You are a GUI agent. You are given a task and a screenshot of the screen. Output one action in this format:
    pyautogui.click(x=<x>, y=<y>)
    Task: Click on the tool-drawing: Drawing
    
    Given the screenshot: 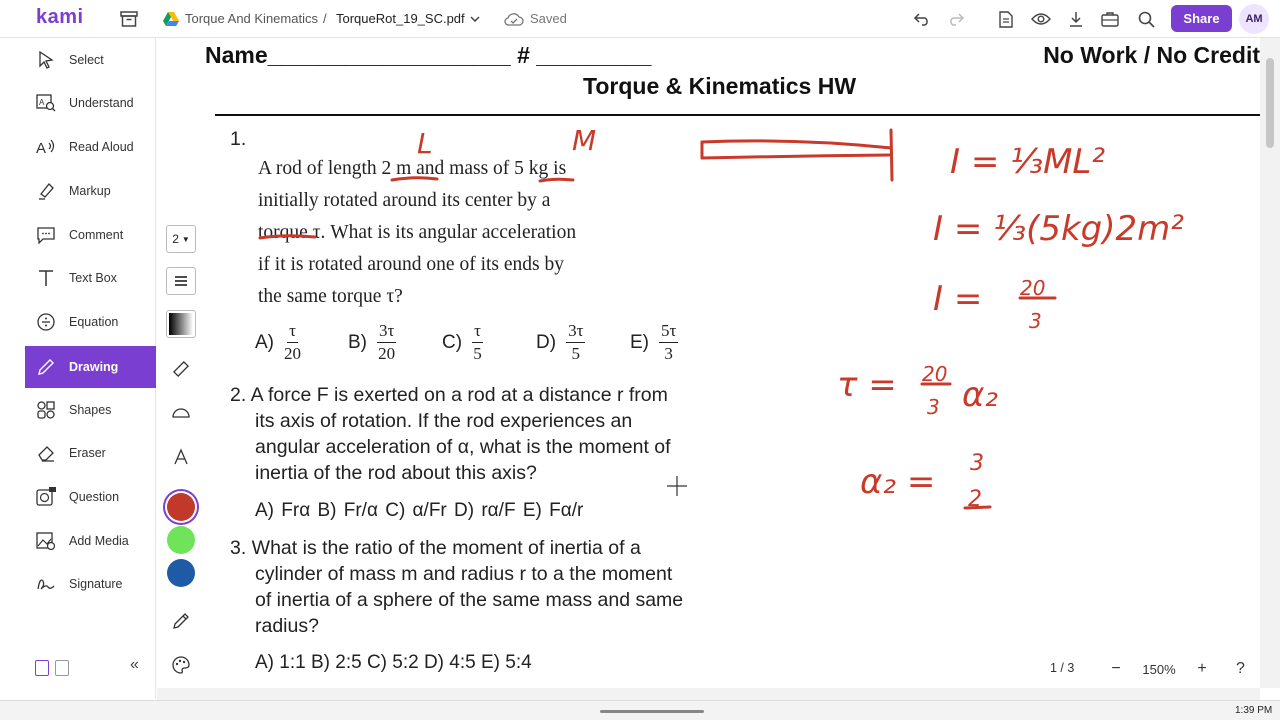 What is the action you would take?
    pyautogui.click(x=90, y=367)
    